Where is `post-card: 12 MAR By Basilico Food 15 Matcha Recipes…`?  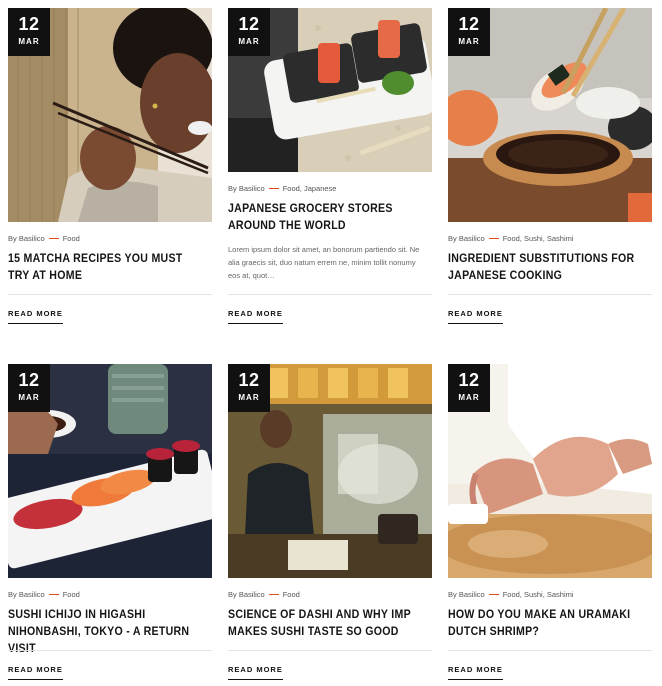
post-card: 12 MAR By Basilico Food 15 Matcha Recipes… is located at coordinates (110, 166).